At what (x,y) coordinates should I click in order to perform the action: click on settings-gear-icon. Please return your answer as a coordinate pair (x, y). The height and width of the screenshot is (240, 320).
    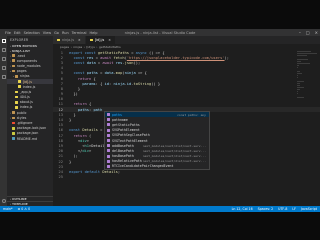
    Looking at the image, I should click on (3, 201).